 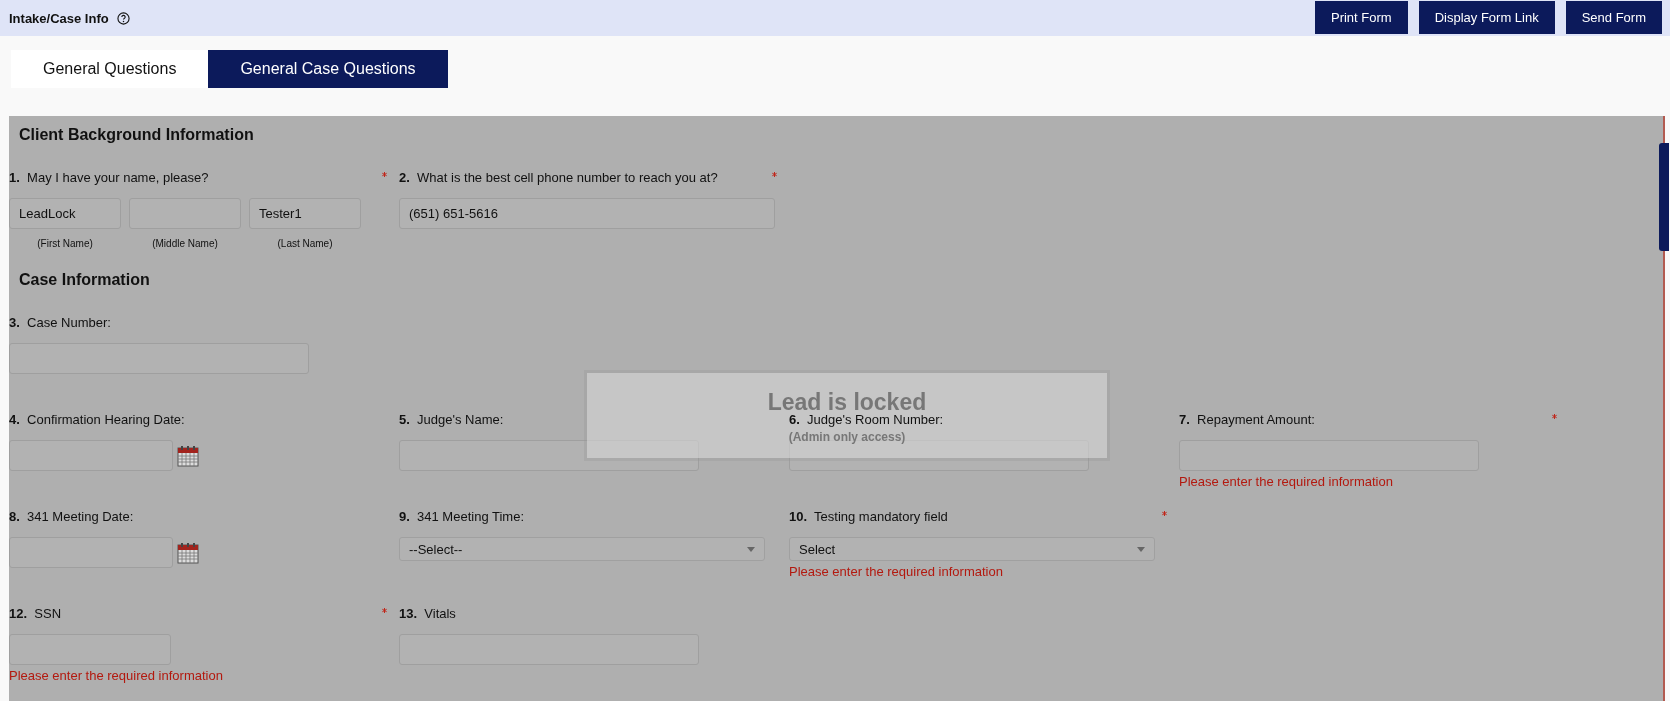 I want to click on question-label: 1. May I have your name, please?, so click(x=109, y=177).